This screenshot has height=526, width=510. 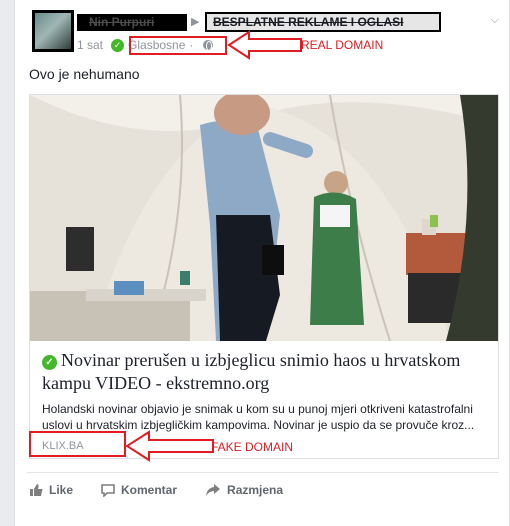 I want to click on real-domain-highlight-box, so click(x=178, y=45).